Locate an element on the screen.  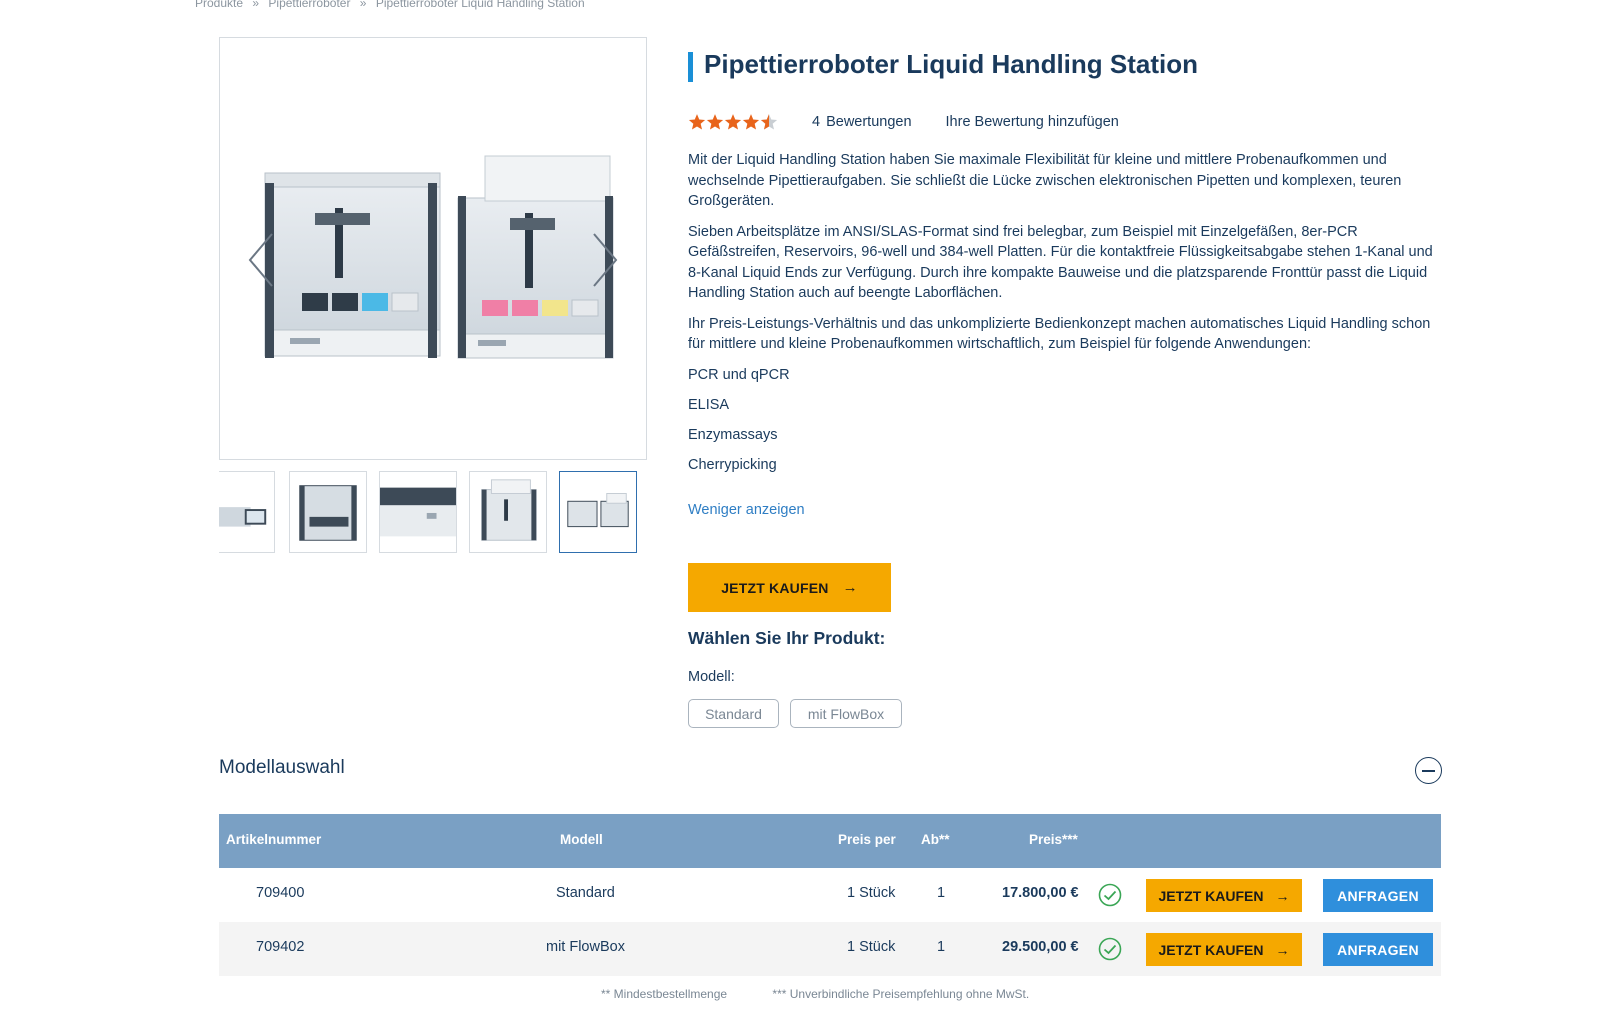
header-price: Preis*** is located at coordinates (1053, 839).